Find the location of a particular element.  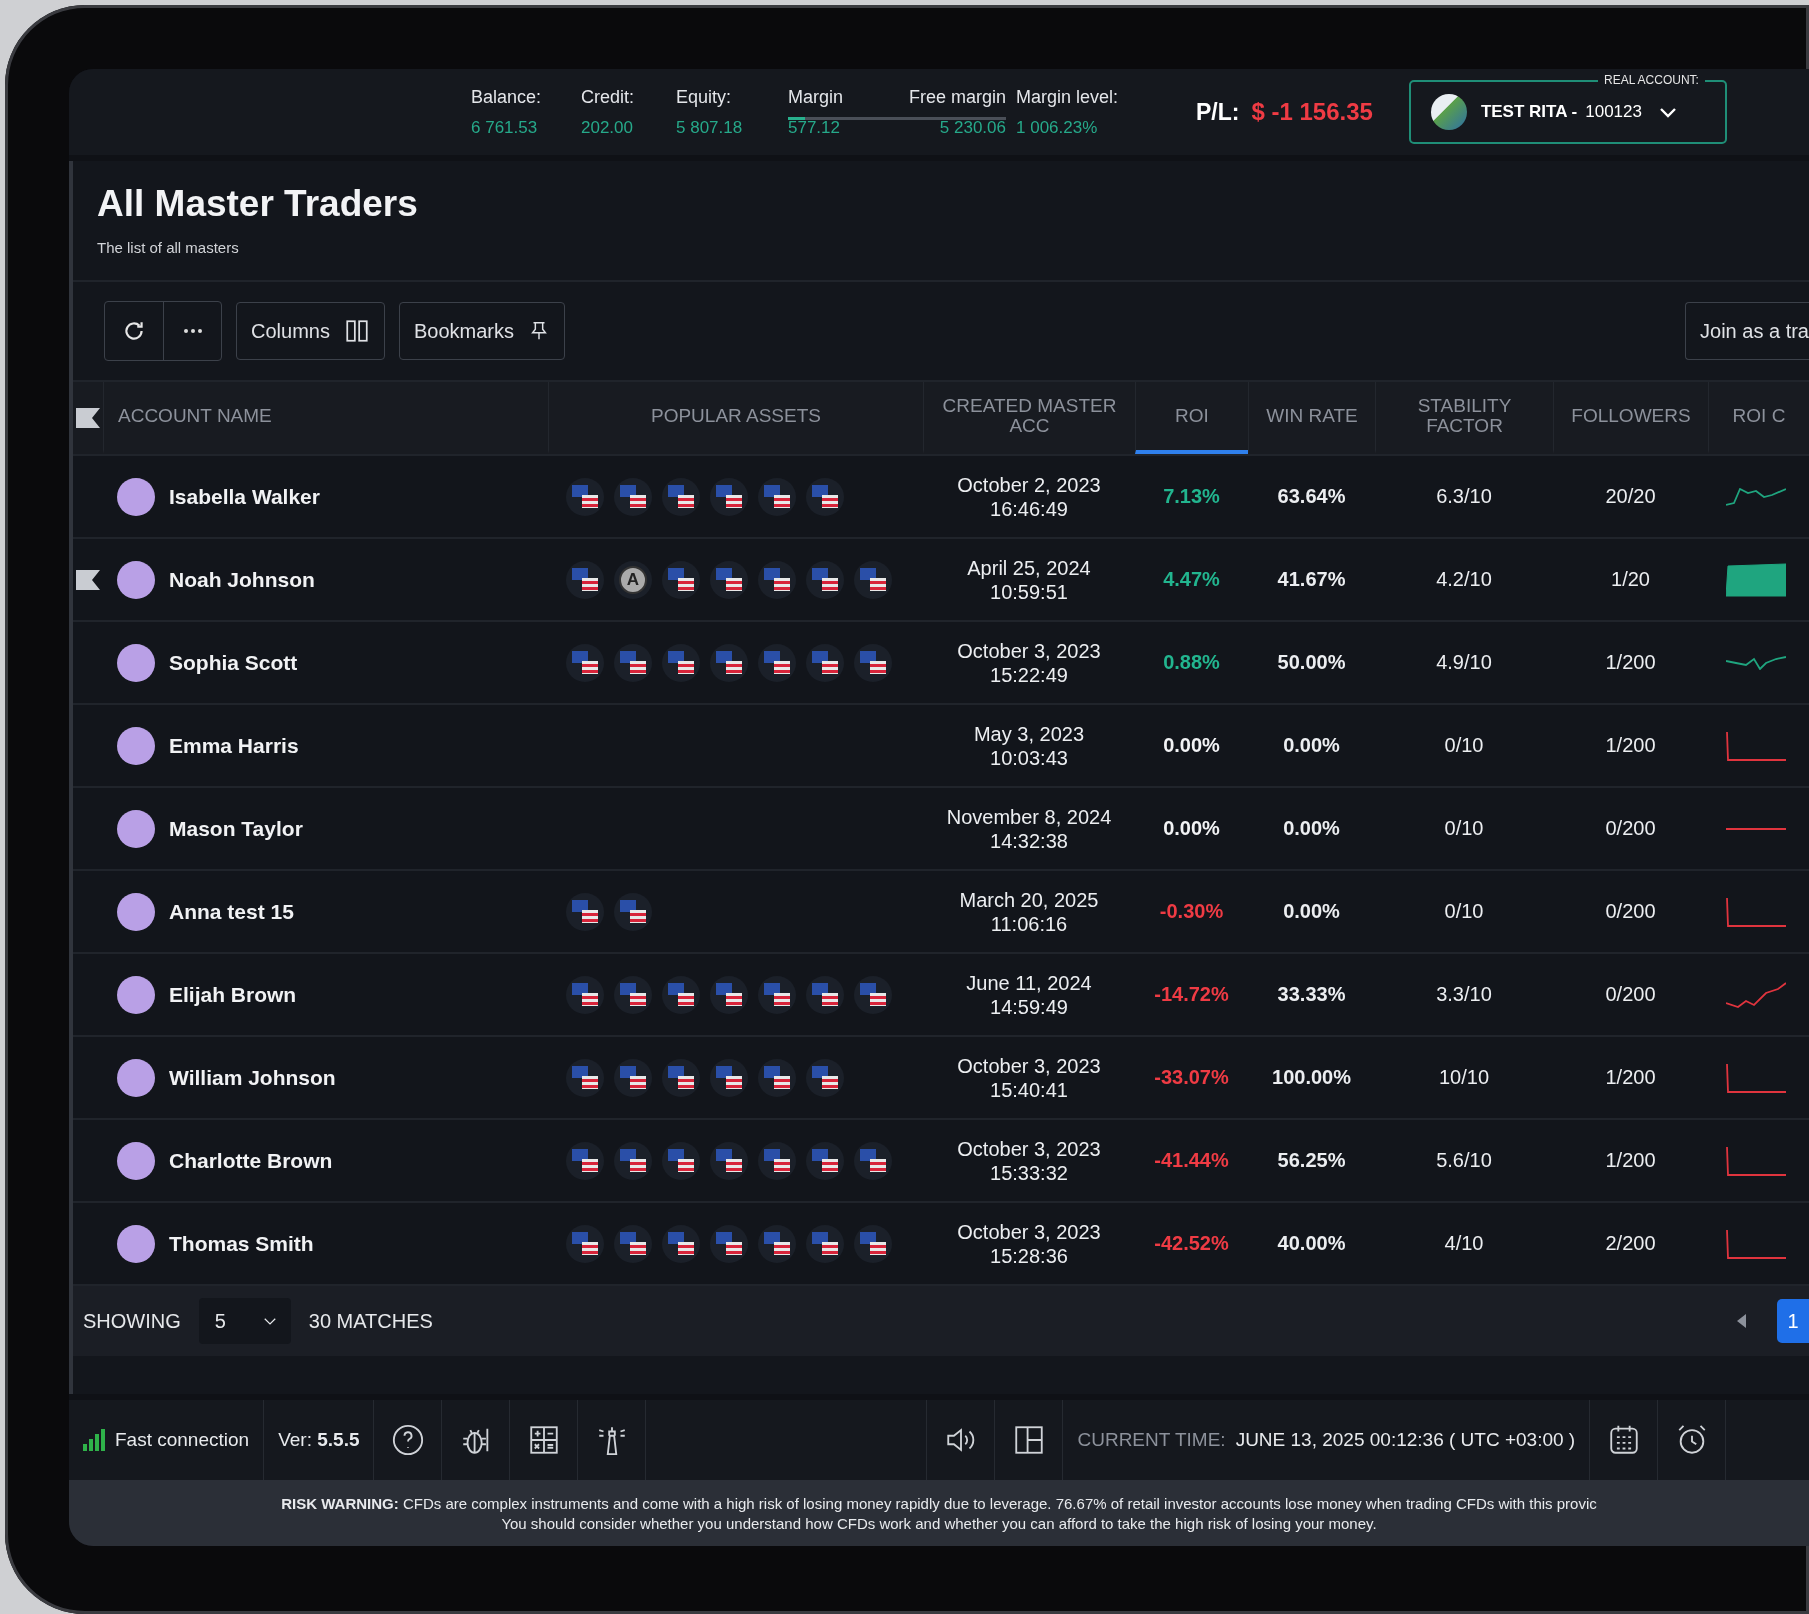

stability-factor: 4/10 is located at coordinates (1464, 1243).